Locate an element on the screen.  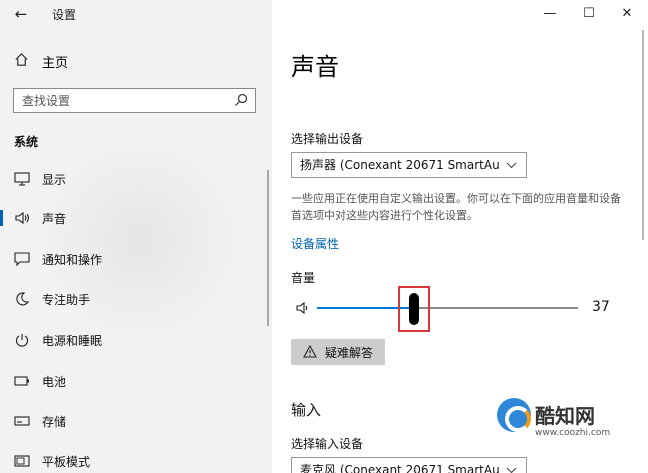
active-indicator is located at coordinates (1, 218).